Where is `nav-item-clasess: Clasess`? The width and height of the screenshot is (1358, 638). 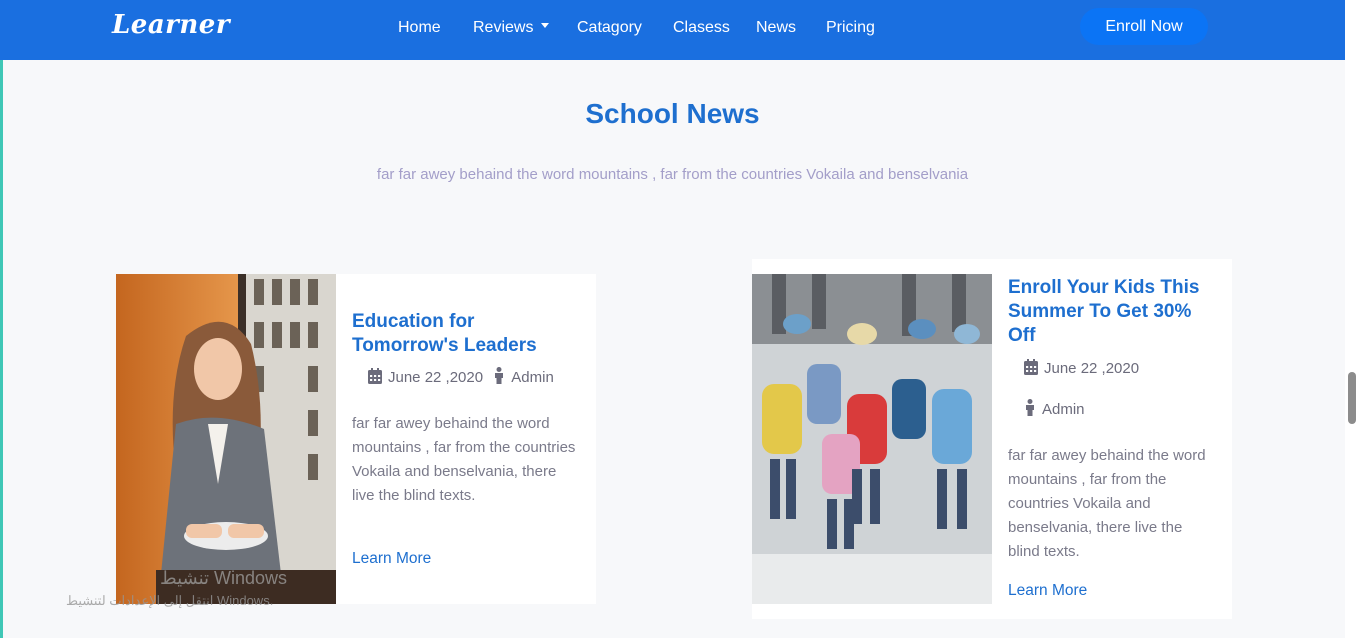
nav-item-clasess: Clasess is located at coordinates (701, 28).